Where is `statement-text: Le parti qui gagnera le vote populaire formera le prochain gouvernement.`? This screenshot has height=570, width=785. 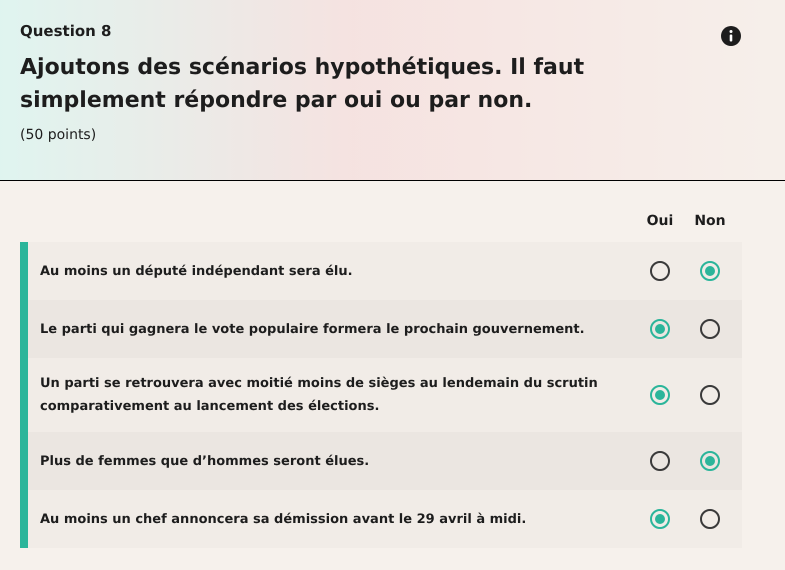
statement-text: Le parti qui gagnera le vote populaire formera le prochain gouvernement. is located at coordinates (313, 329).